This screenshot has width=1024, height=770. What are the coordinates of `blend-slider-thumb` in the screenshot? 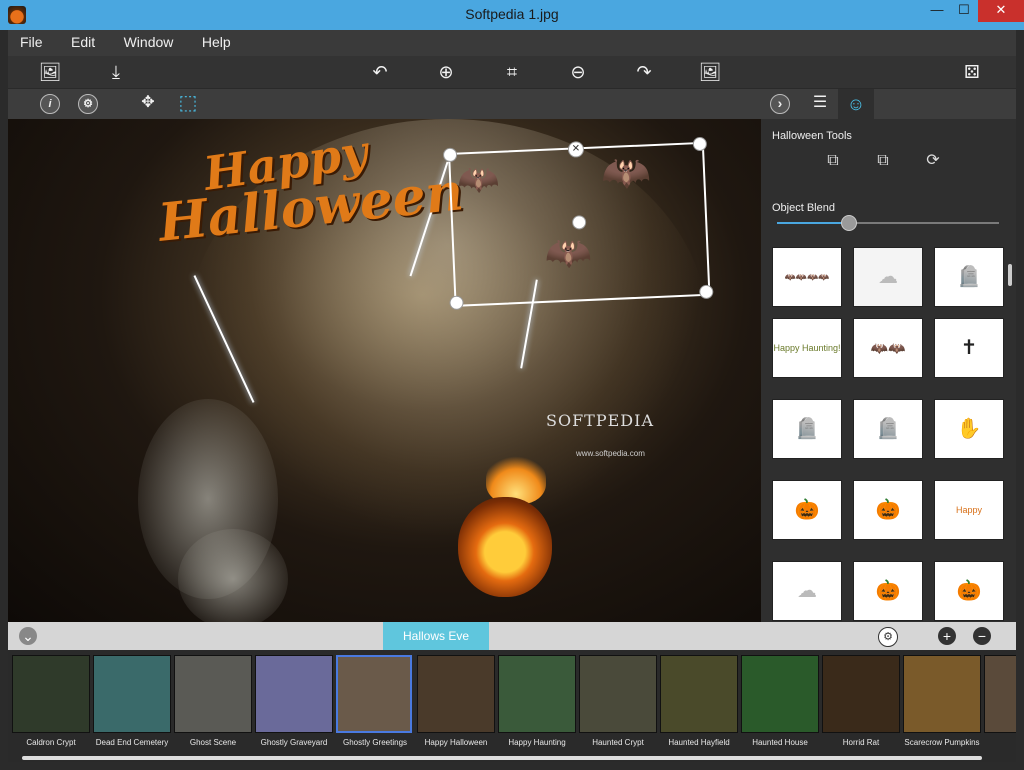 It's located at (849, 223).